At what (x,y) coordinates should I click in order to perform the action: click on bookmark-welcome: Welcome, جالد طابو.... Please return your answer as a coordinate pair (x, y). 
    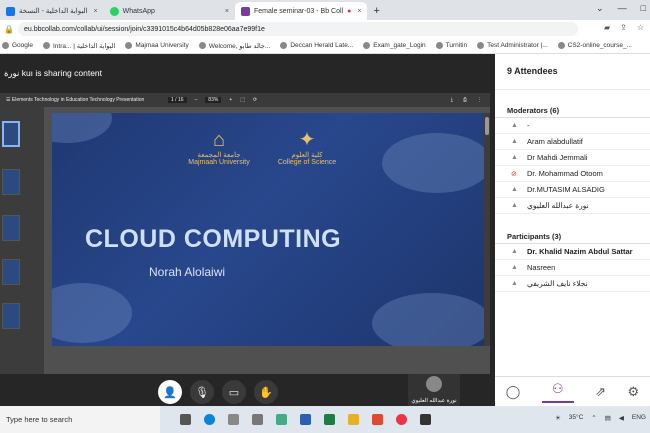
    Looking at the image, I should click on (234, 46).